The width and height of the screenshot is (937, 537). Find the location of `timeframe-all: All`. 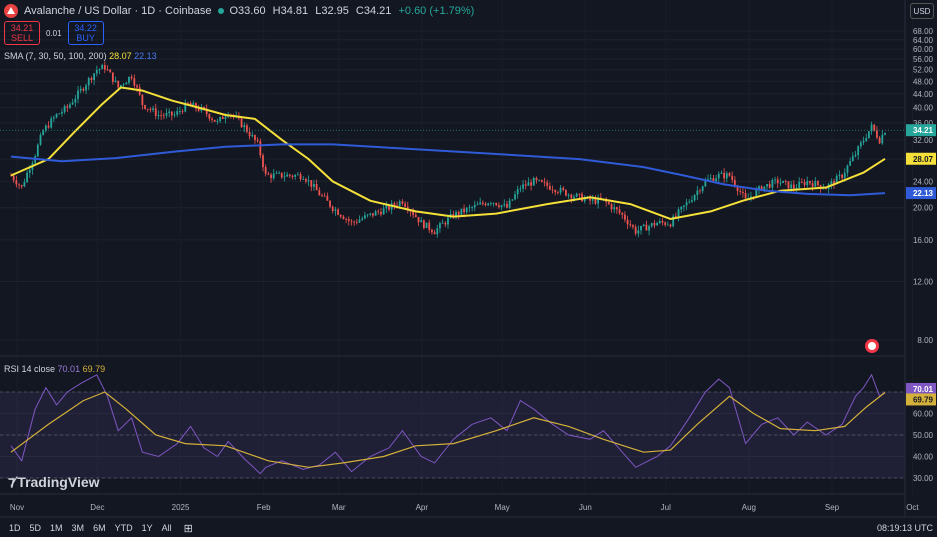

timeframe-all: All is located at coordinates (167, 528).